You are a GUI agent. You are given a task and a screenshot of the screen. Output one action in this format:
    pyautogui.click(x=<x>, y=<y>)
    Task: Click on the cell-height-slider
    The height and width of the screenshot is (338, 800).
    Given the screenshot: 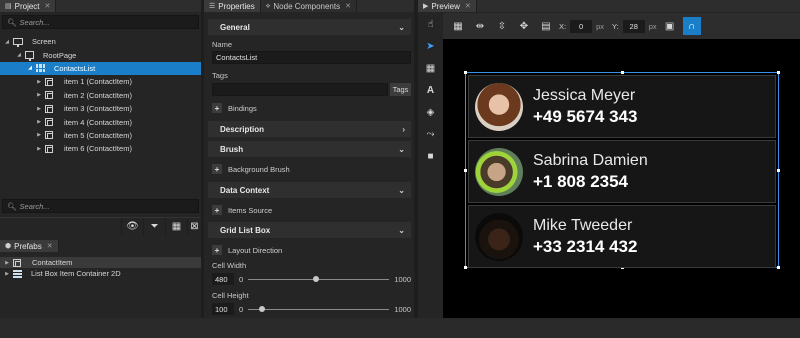 What is the action you would take?
    pyautogui.click(x=319, y=308)
    